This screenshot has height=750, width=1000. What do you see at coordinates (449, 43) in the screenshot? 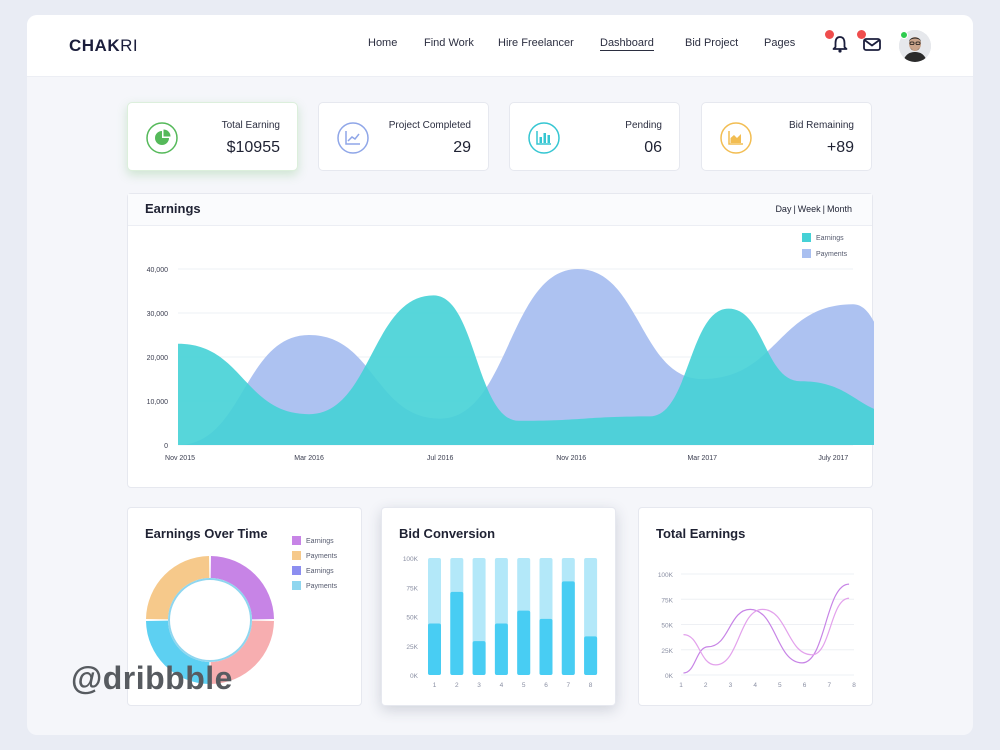
I see `nav-find-work: Find Work` at bounding box center [449, 43].